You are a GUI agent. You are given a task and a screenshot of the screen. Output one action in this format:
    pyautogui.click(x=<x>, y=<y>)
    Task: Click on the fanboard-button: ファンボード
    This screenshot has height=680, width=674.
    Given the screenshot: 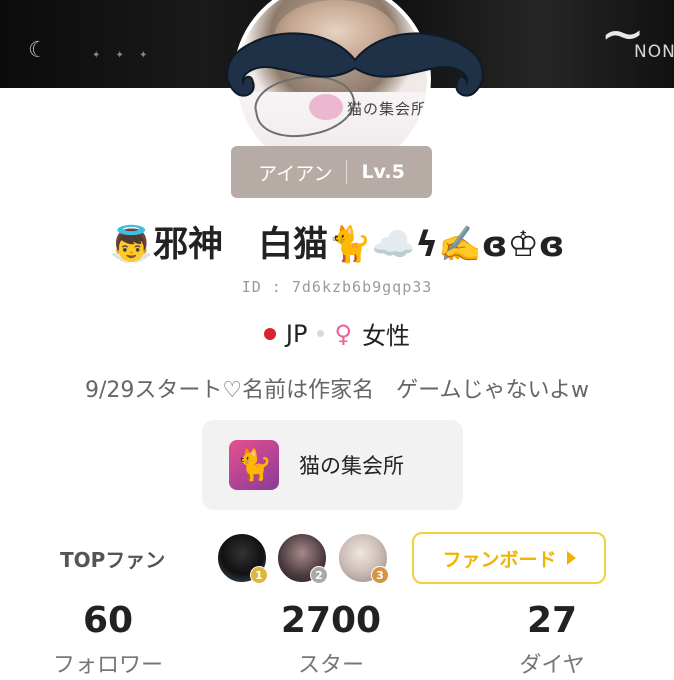 What is the action you would take?
    pyautogui.click(x=509, y=558)
    